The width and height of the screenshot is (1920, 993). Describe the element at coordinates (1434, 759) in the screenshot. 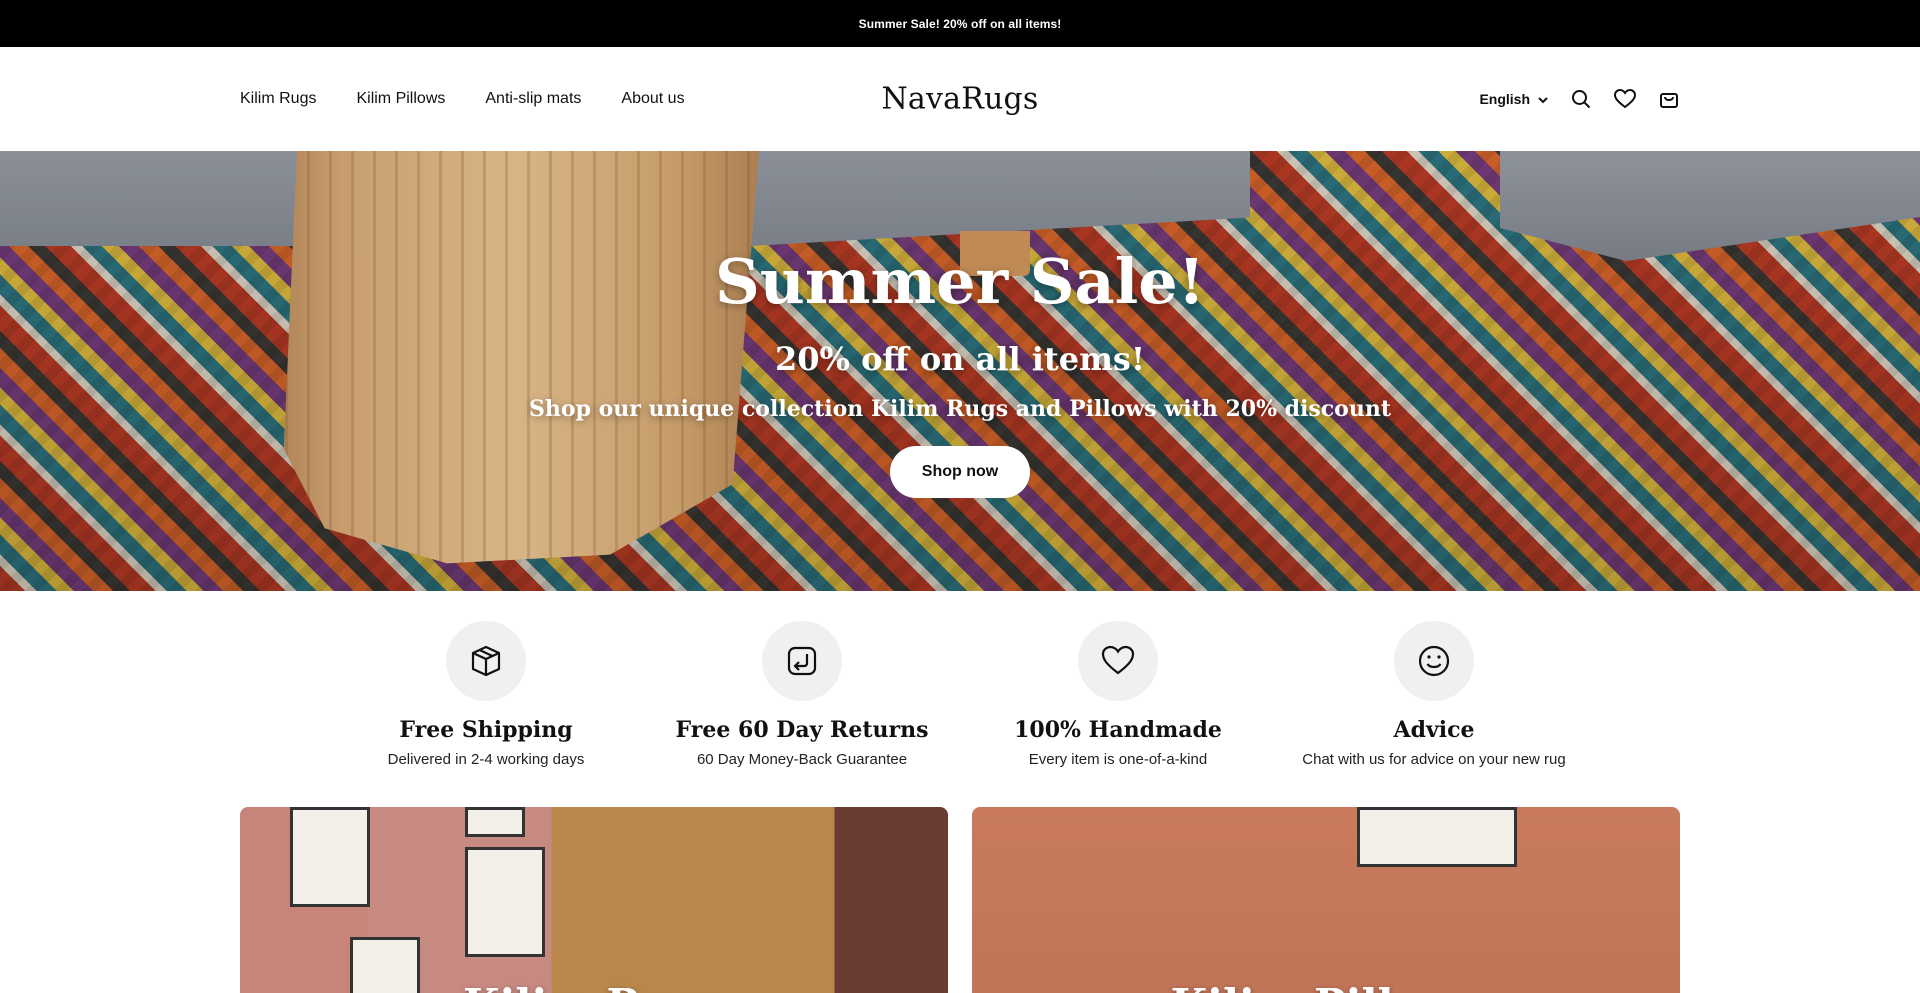

I see `feature-description: Chat with us for advice on your new rug` at that location.